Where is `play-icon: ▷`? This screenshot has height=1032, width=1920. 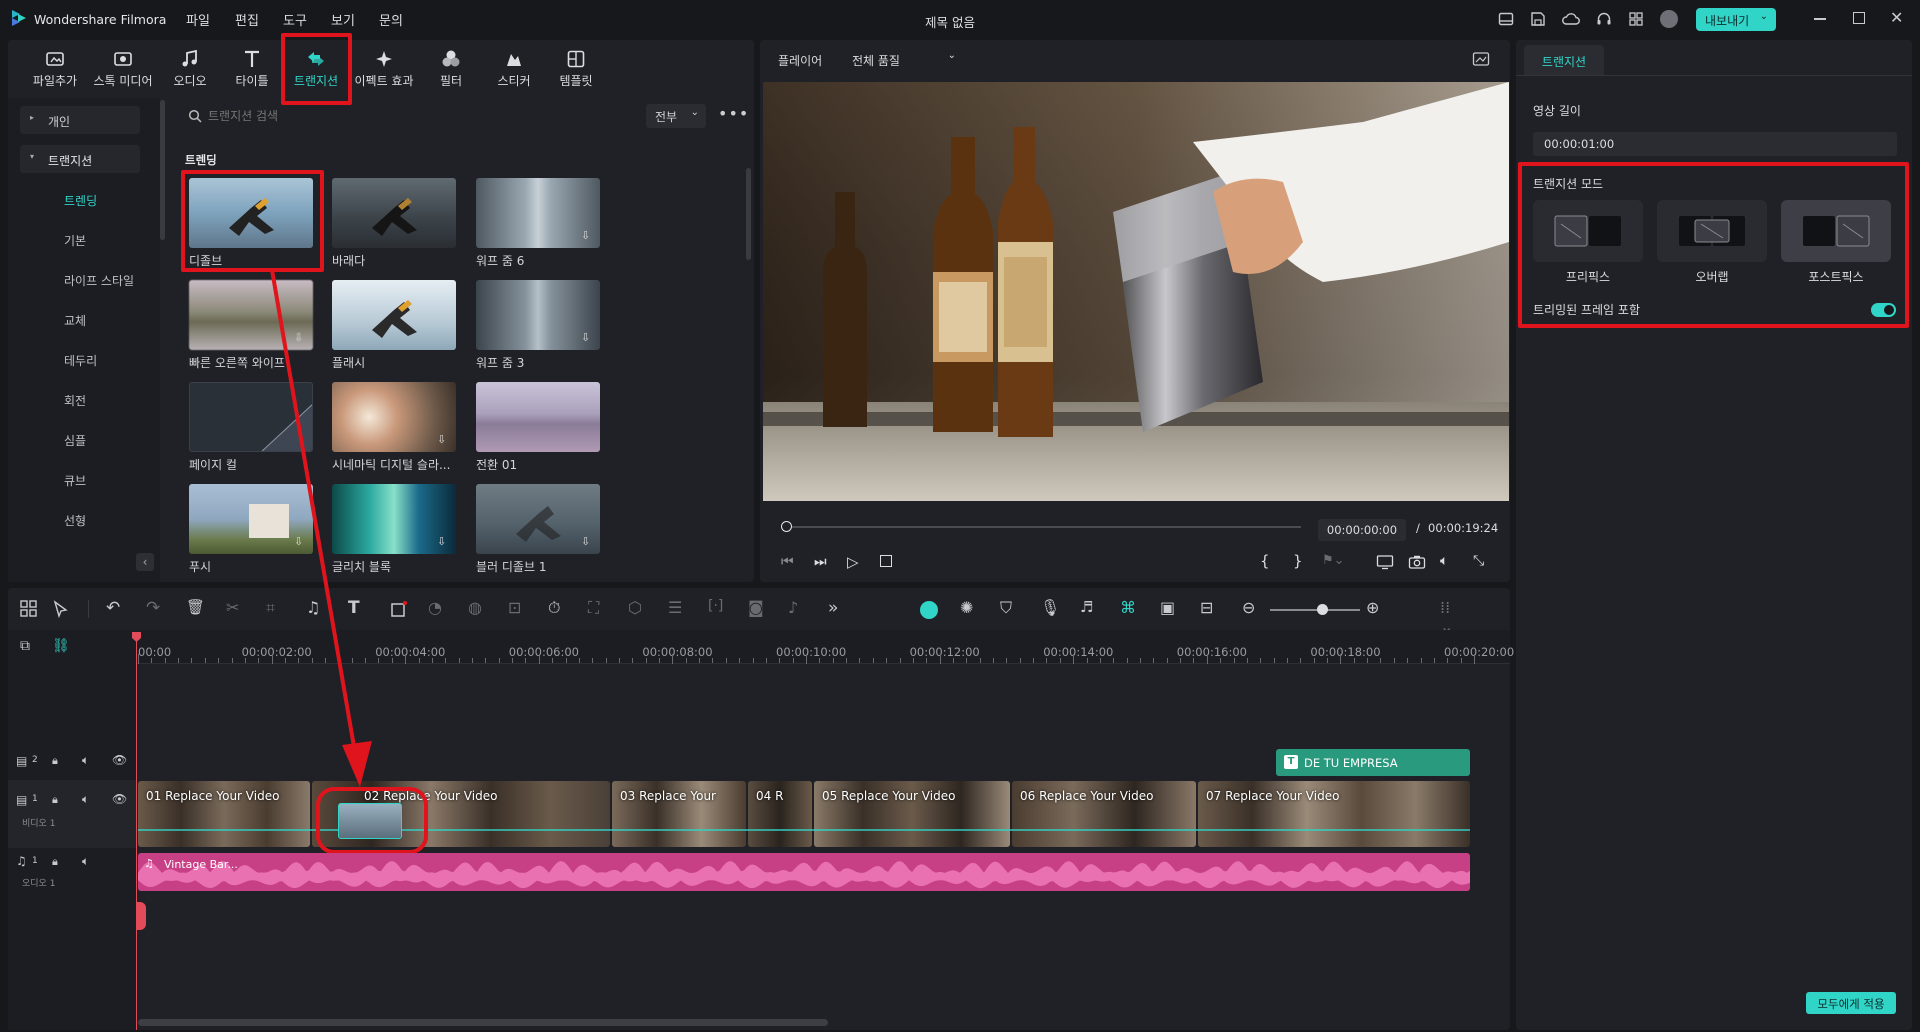 play-icon: ▷ is located at coordinates (853, 562).